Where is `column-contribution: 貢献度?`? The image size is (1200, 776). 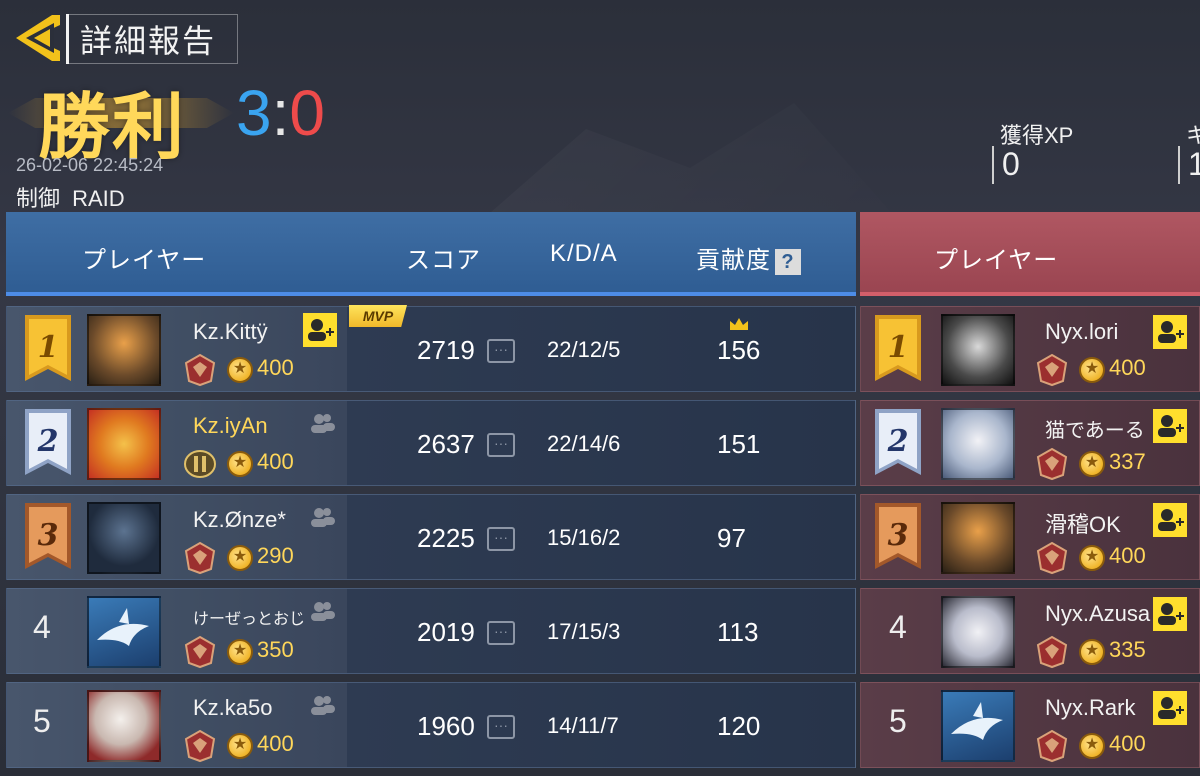 column-contribution: 貢献度? is located at coordinates (748, 257).